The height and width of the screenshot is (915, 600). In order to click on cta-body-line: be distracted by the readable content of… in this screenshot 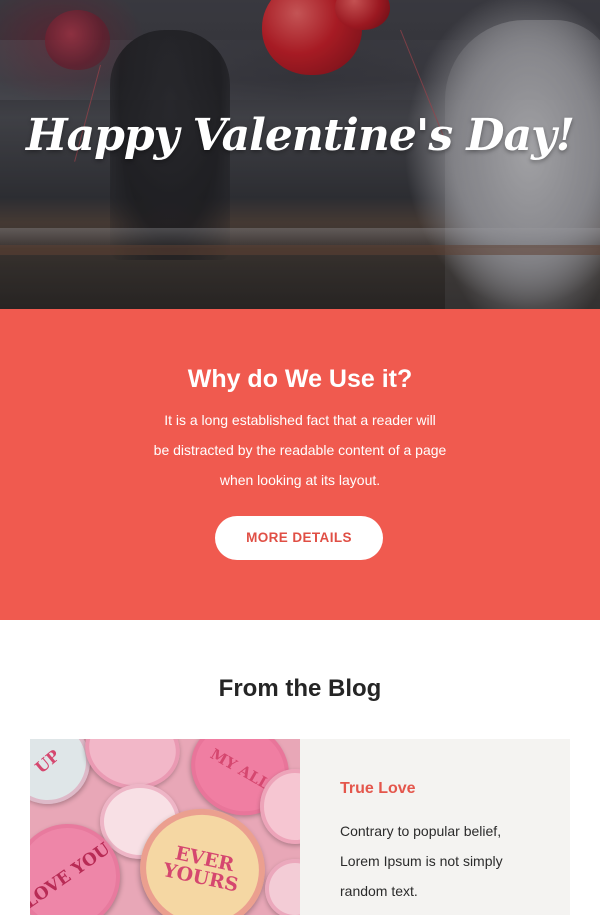, I will do `click(300, 450)`.